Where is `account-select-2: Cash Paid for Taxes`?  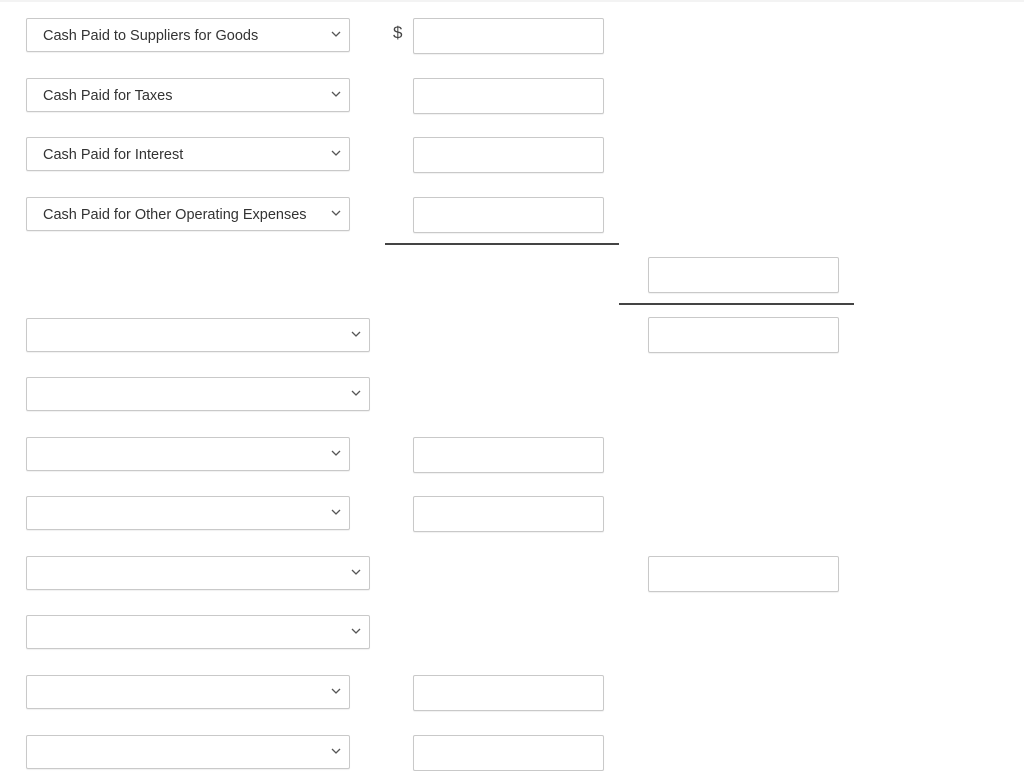 account-select-2: Cash Paid for Taxes is located at coordinates (188, 95).